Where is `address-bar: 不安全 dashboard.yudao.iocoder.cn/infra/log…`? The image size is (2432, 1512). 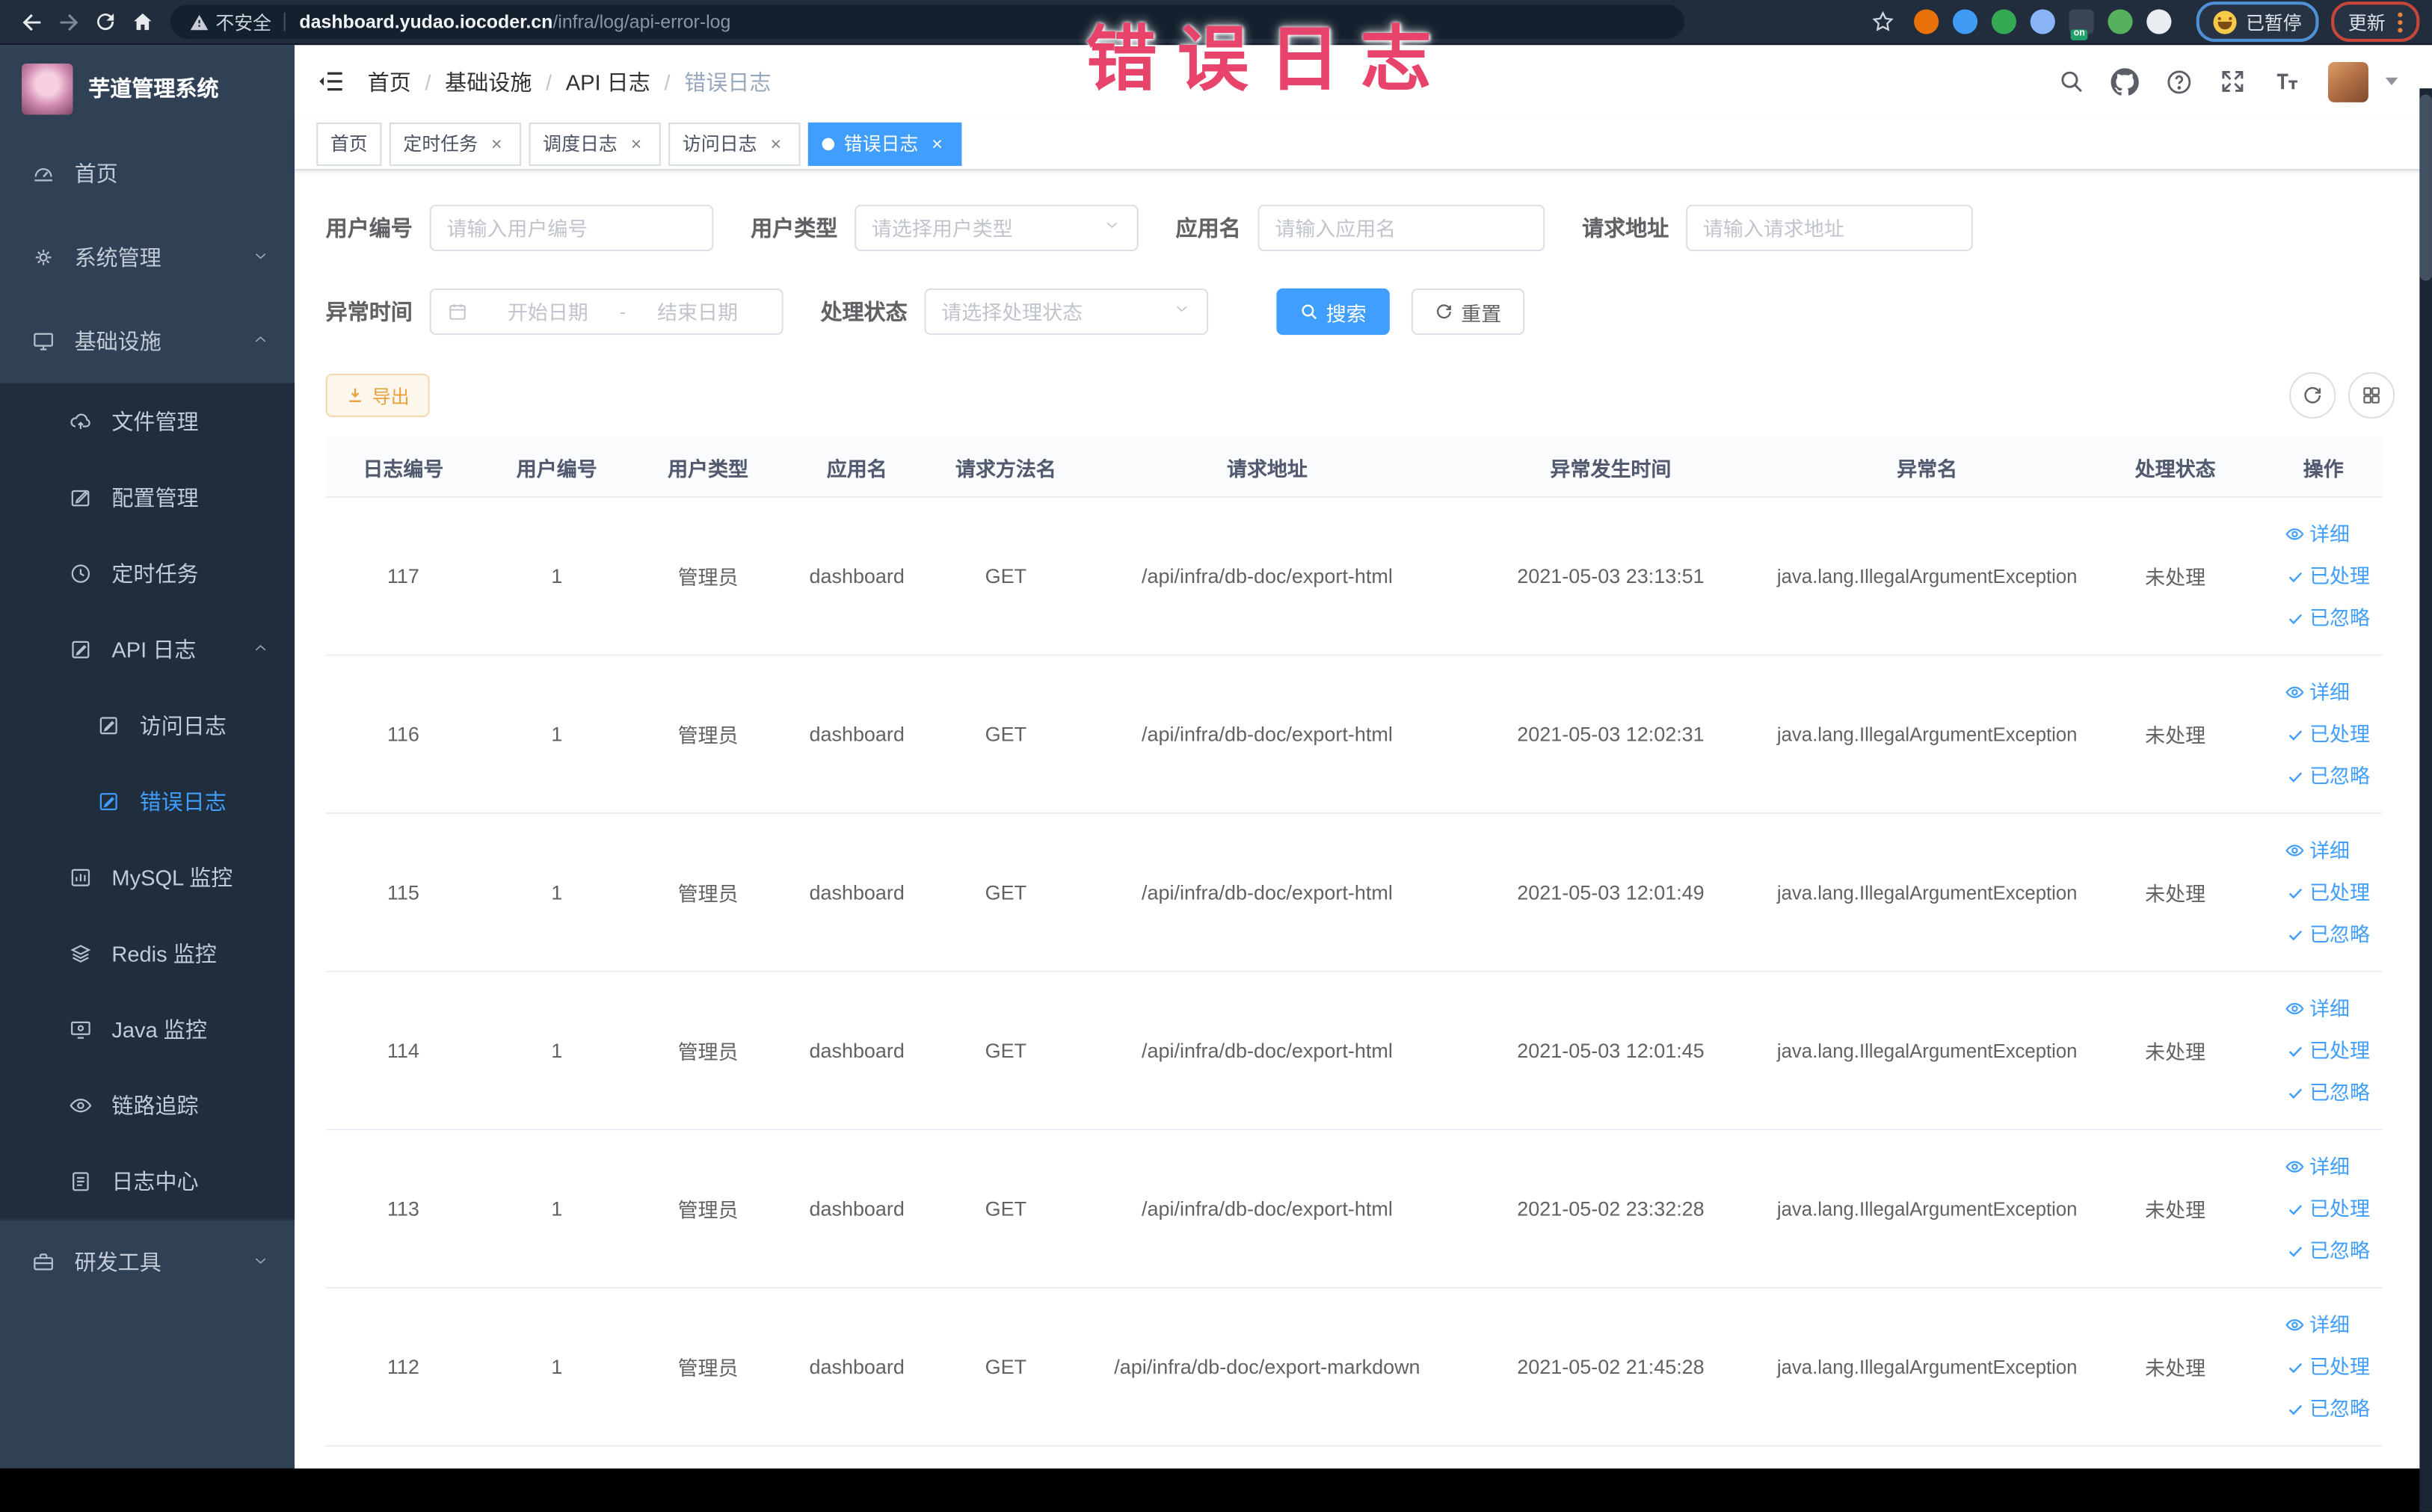 address-bar: 不安全 dashboard.yudao.iocoder.cn/infra/log… is located at coordinates (928, 22).